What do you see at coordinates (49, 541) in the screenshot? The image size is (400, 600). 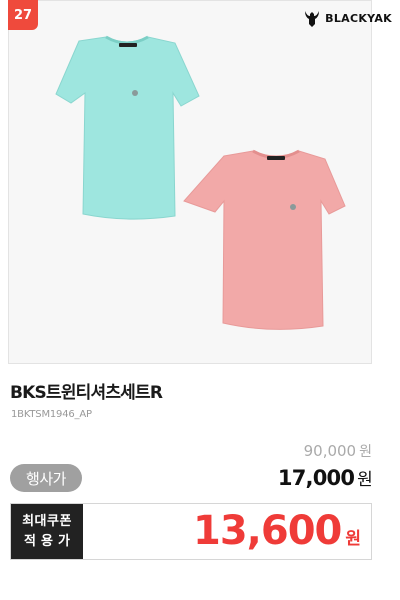 I see `coupon-label-line2: 적용가` at bounding box center [49, 541].